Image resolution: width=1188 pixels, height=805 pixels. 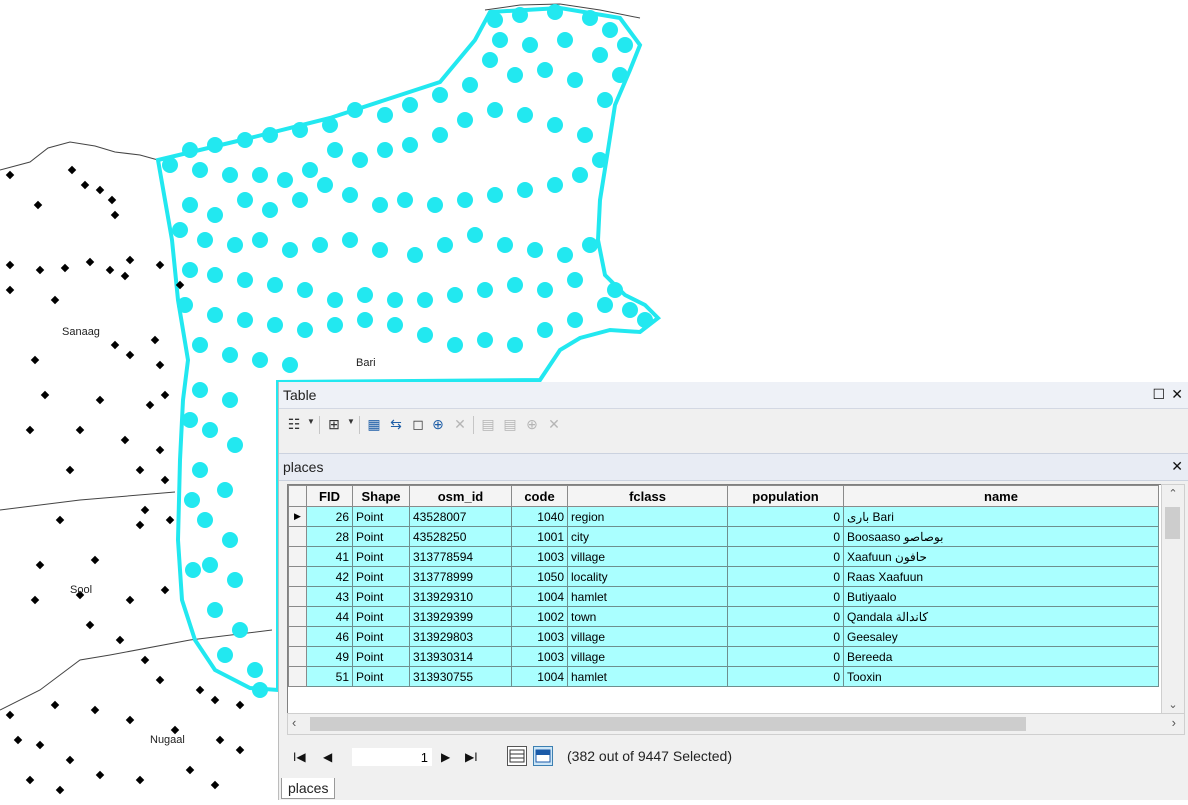 I want to click on chevron-right-icon: ›, so click(x=1174, y=722).